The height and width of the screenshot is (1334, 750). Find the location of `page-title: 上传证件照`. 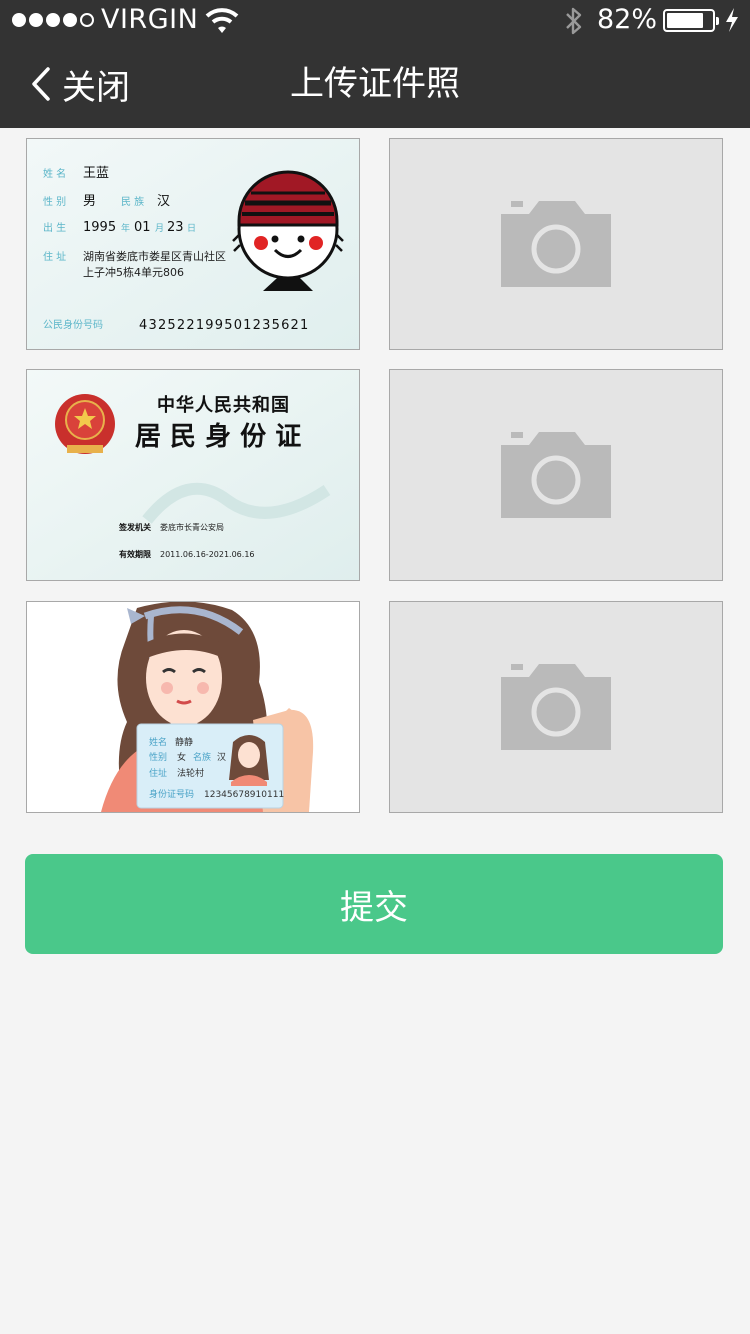

page-title: 上传证件照 is located at coordinates (375, 84).